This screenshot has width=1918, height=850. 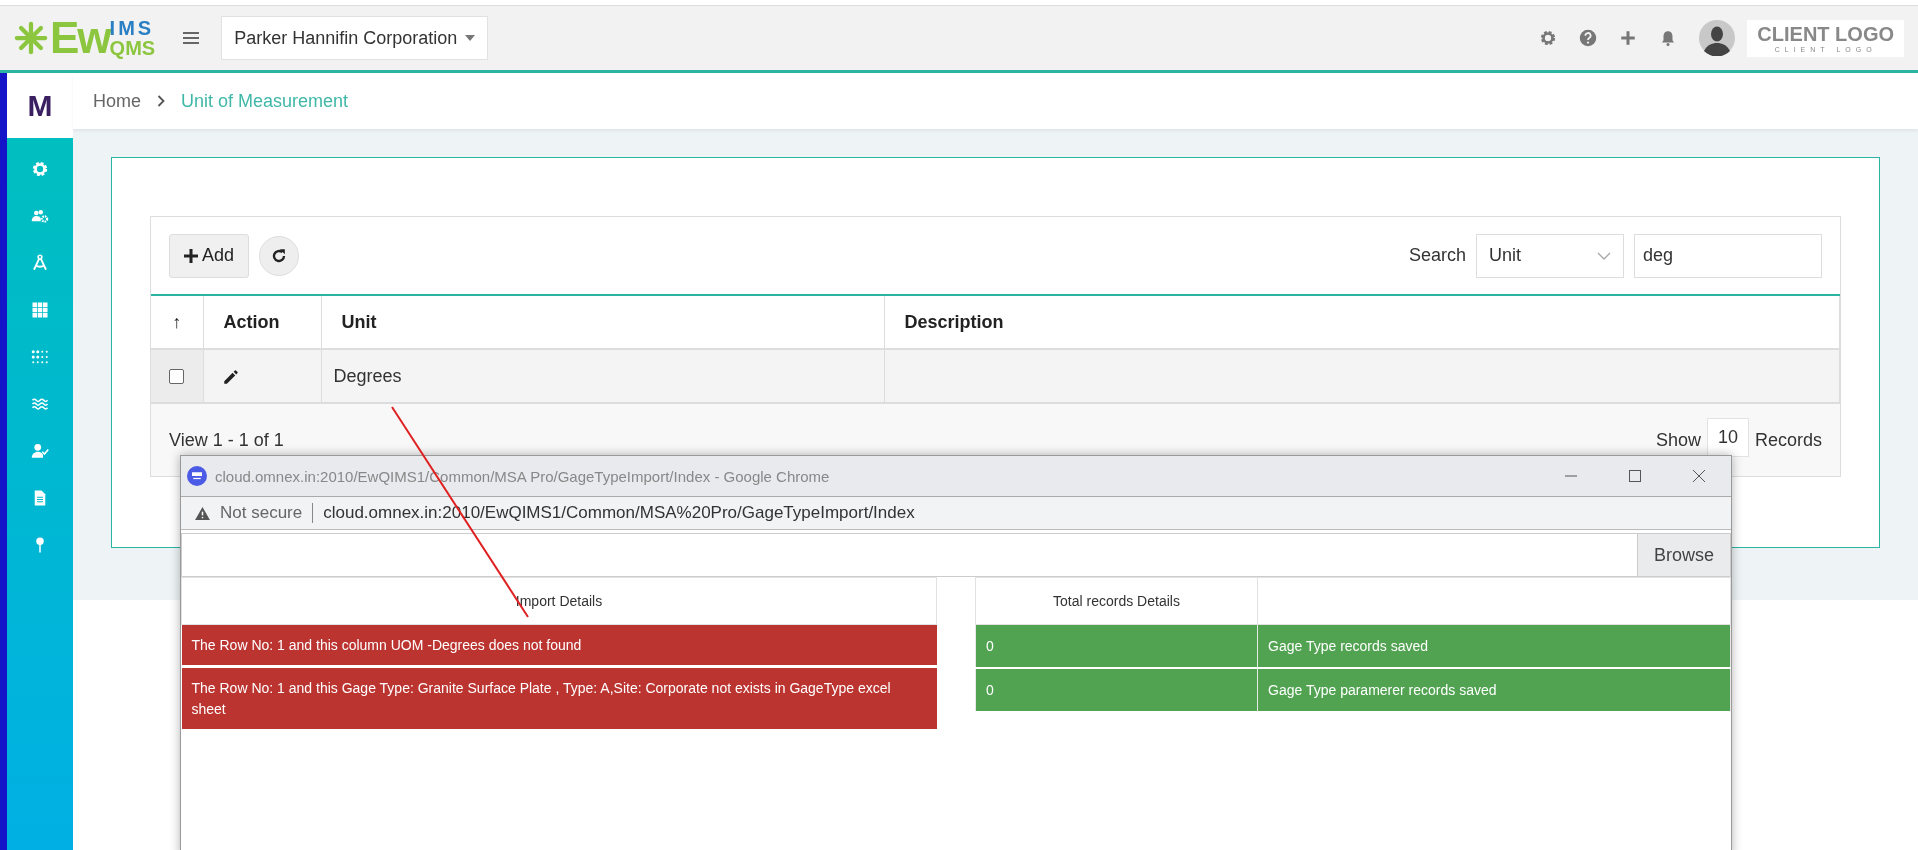 What do you see at coordinates (1678, 440) in the screenshot?
I see `show-label: Show` at bounding box center [1678, 440].